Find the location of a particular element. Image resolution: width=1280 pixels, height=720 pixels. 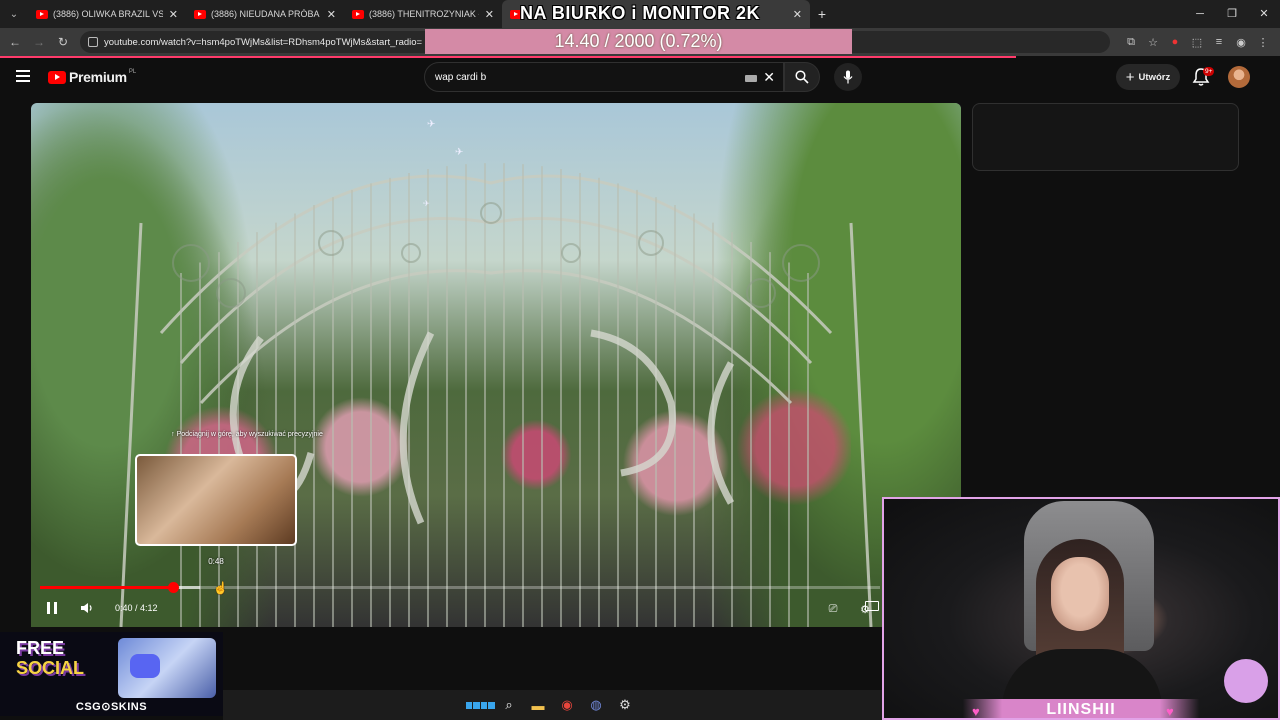

time-display: 0:40 / 4:12 is located at coordinates (136, 608).